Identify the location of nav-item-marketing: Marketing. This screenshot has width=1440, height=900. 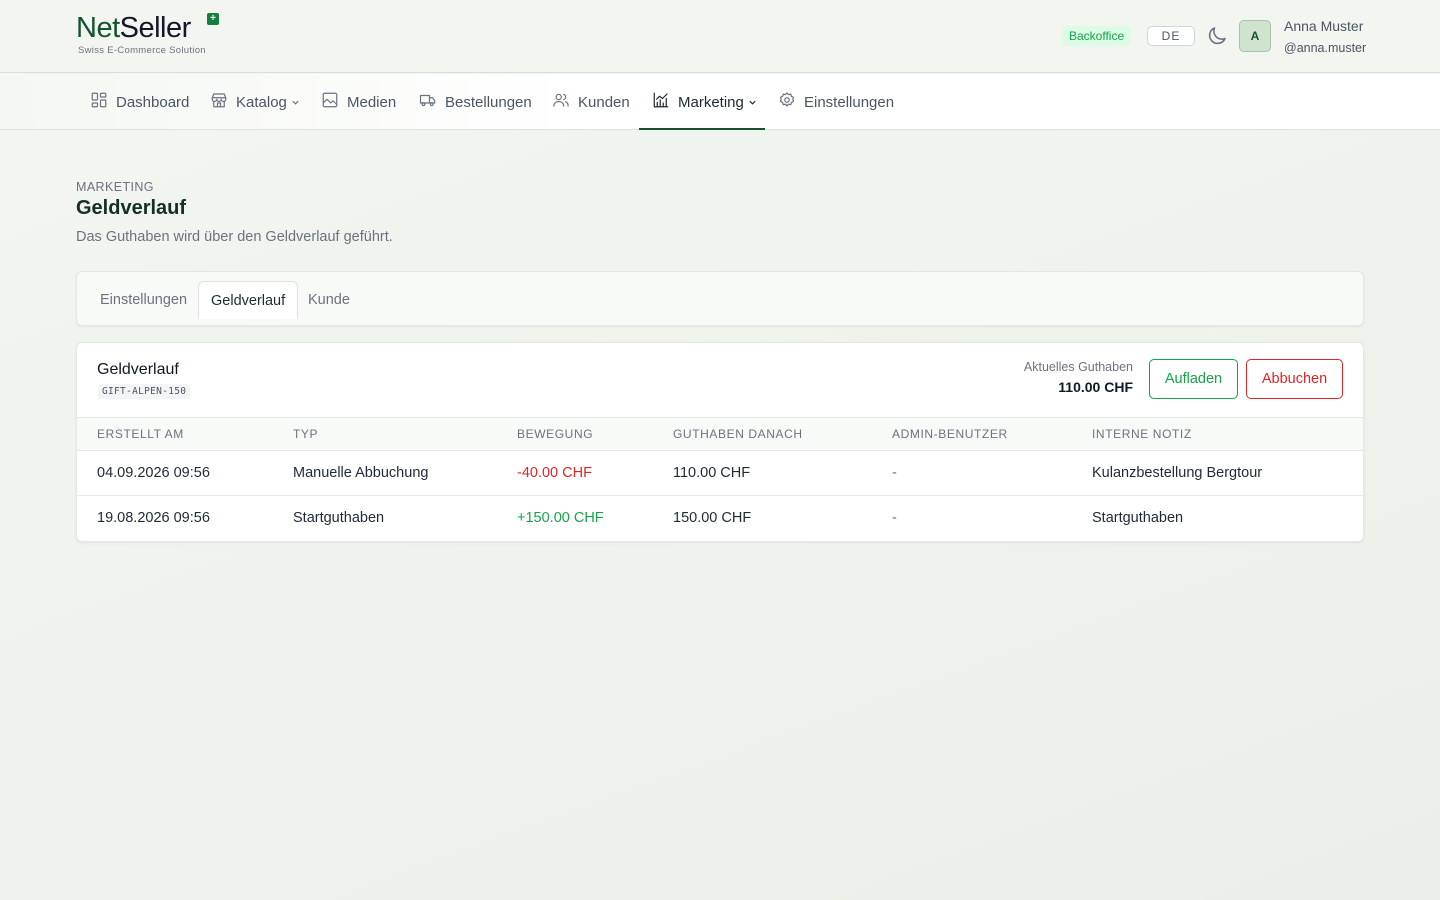
(704, 102).